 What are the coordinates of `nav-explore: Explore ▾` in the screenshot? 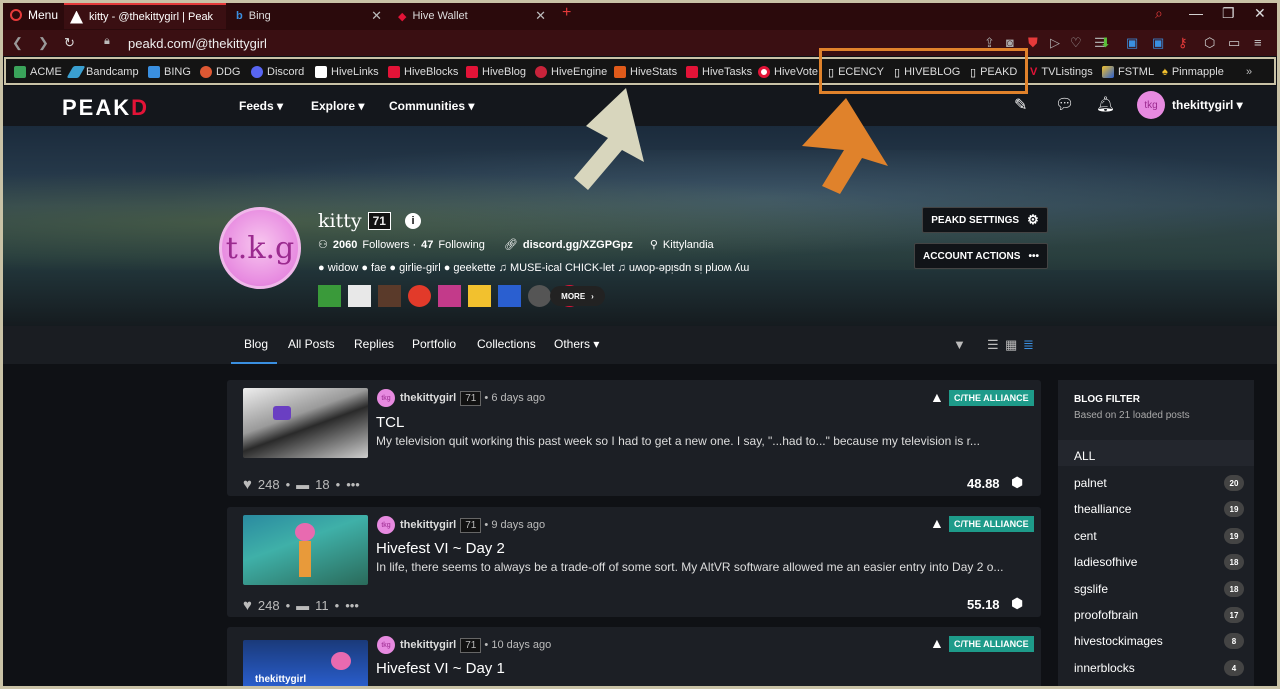 It's located at (337, 106).